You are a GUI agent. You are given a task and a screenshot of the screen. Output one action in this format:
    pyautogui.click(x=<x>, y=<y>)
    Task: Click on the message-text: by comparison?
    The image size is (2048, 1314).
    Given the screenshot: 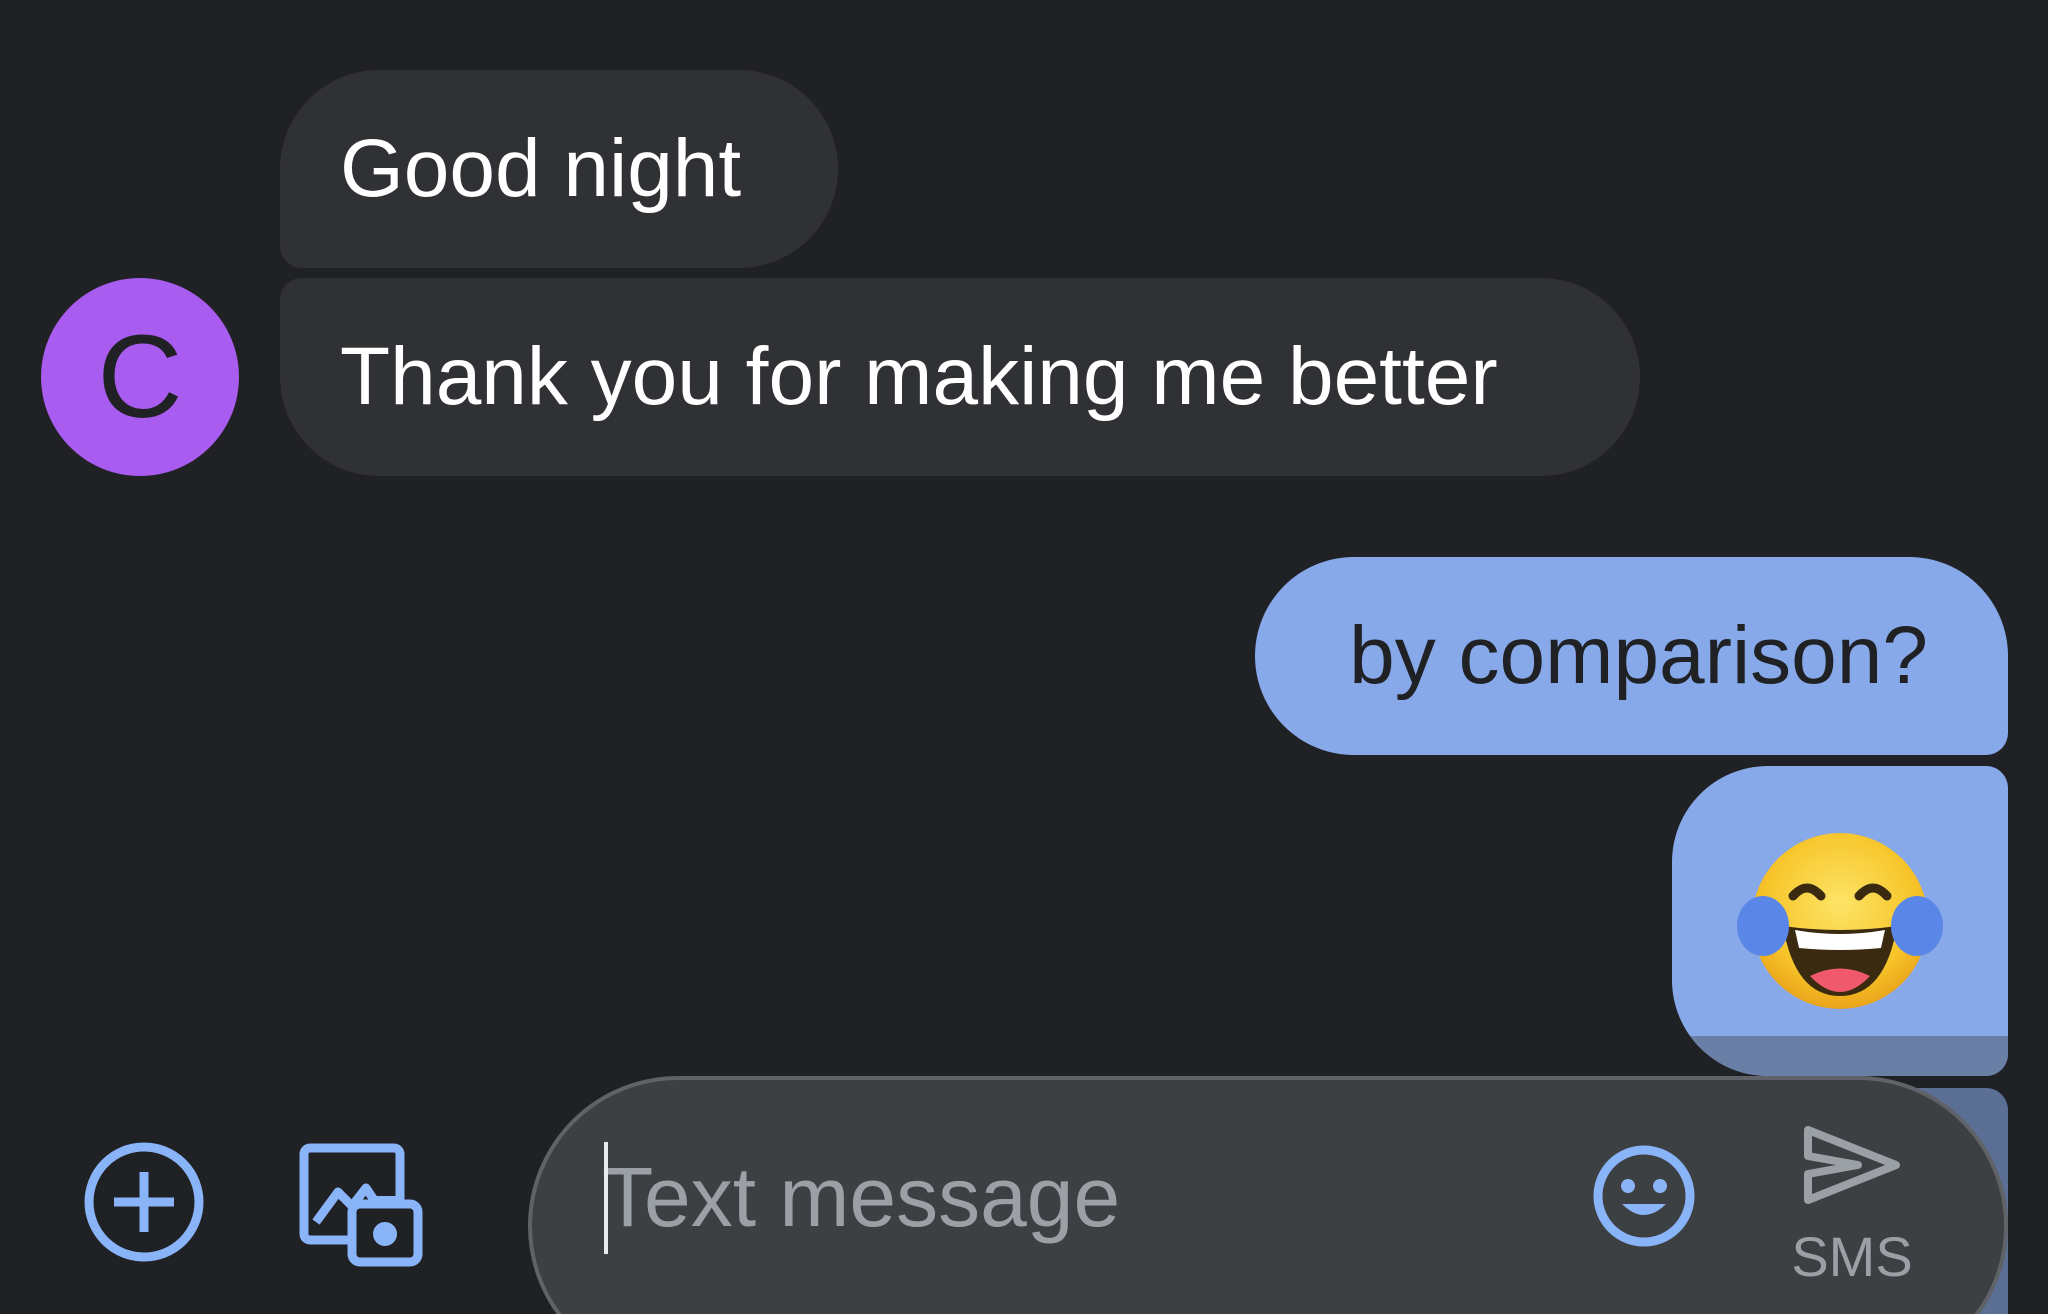 What is the action you would take?
    pyautogui.click(x=1638, y=655)
    